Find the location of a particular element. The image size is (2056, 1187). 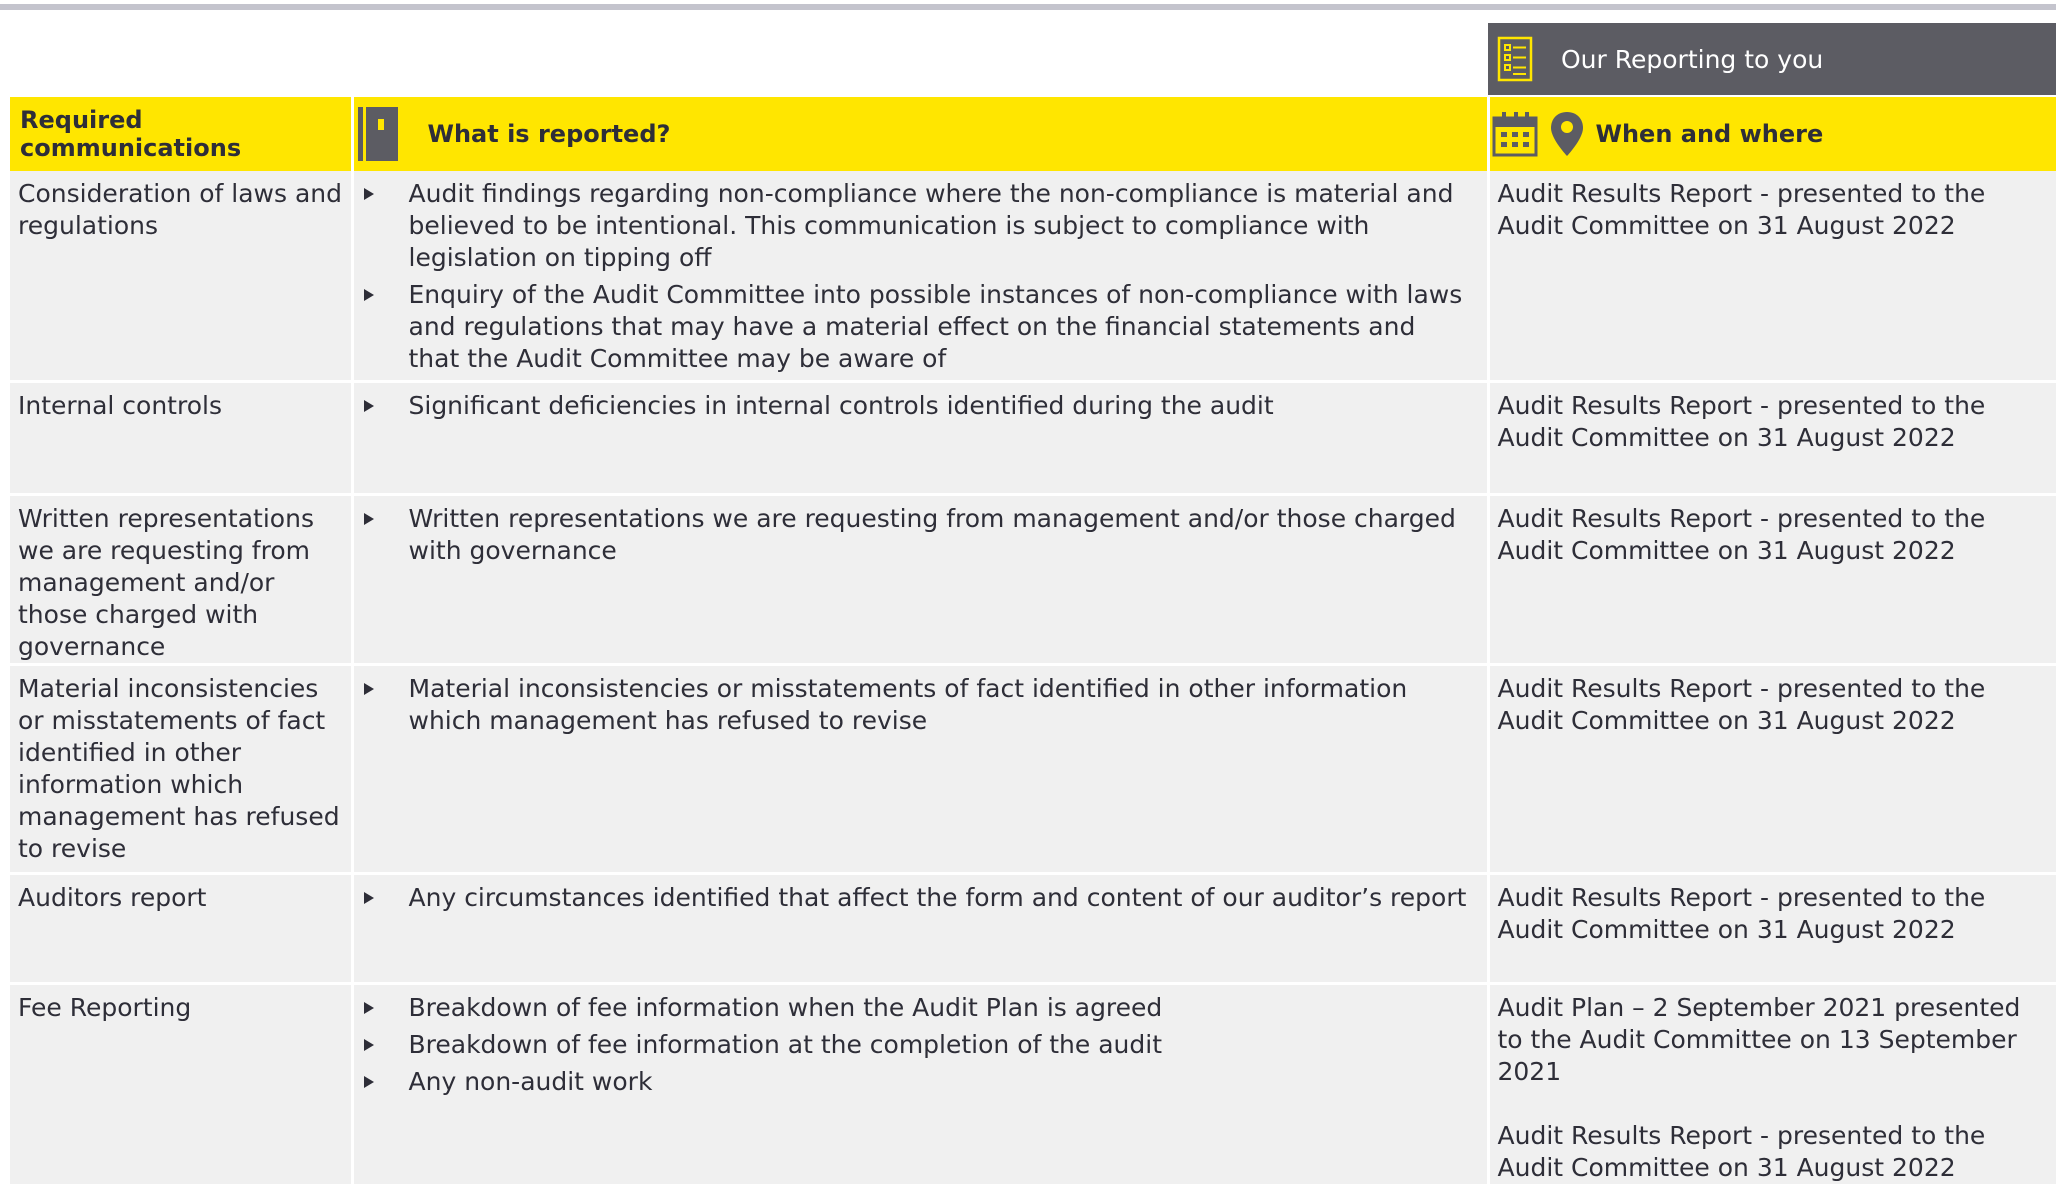

reported-item-text: Any non-audit work is located at coordinates (530, 1081).